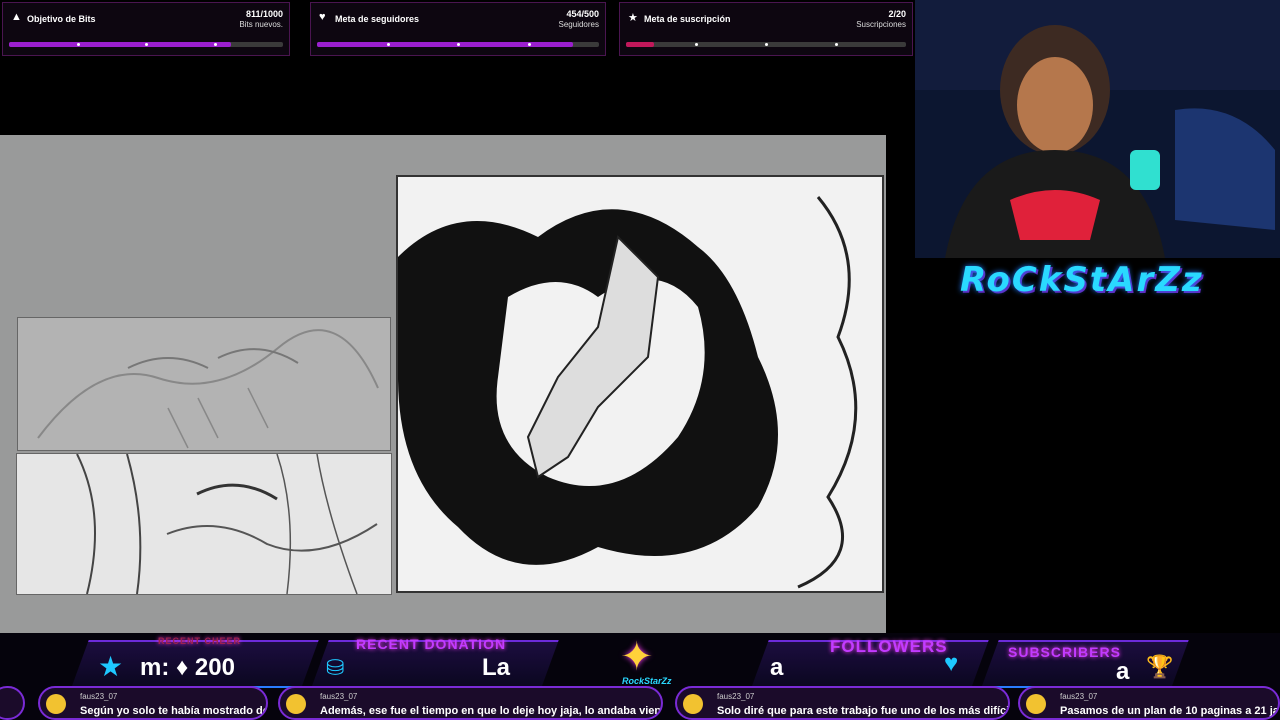  I want to click on subscribers-label: SUBSCRIBERS, so click(1064, 652).